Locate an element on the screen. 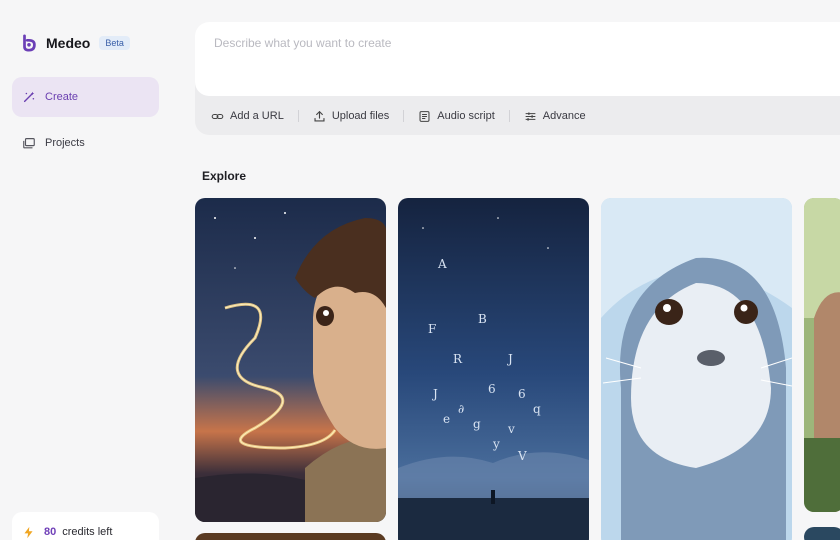 This screenshot has height=540, width=840. logo: Medeo Beta is located at coordinates (75, 43).